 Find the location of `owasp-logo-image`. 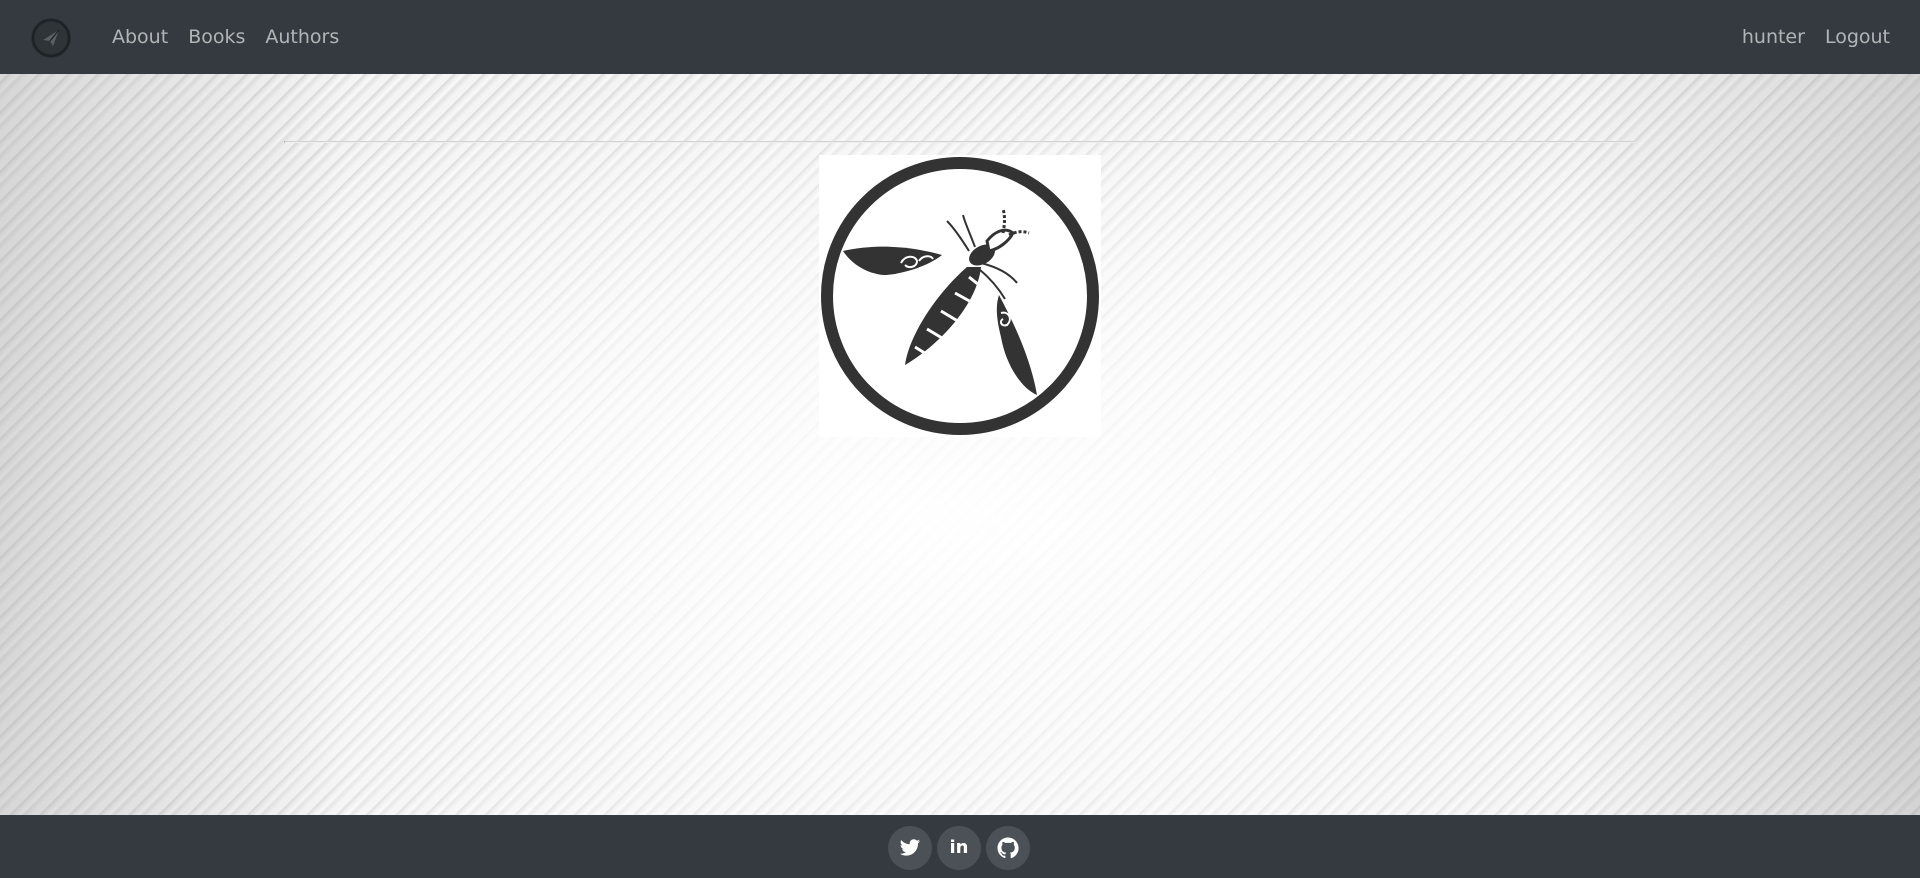

owasp-logo-image is located at coordinates (960, 296).